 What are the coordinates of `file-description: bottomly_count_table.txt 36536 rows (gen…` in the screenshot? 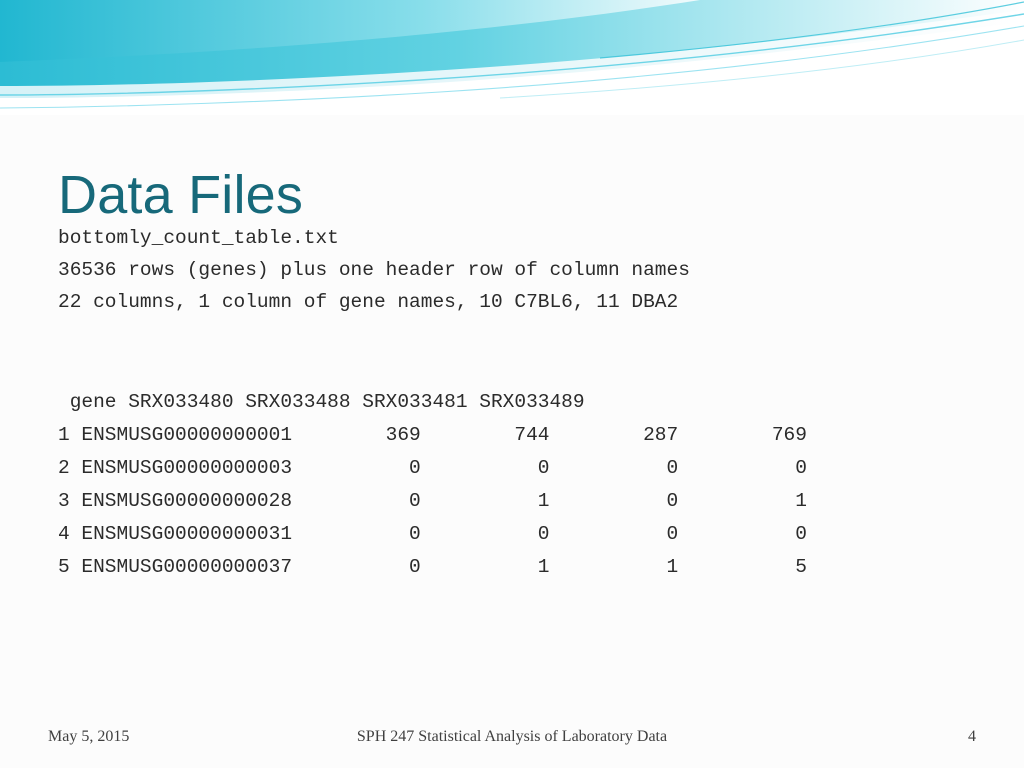 It's located at (374, 270).